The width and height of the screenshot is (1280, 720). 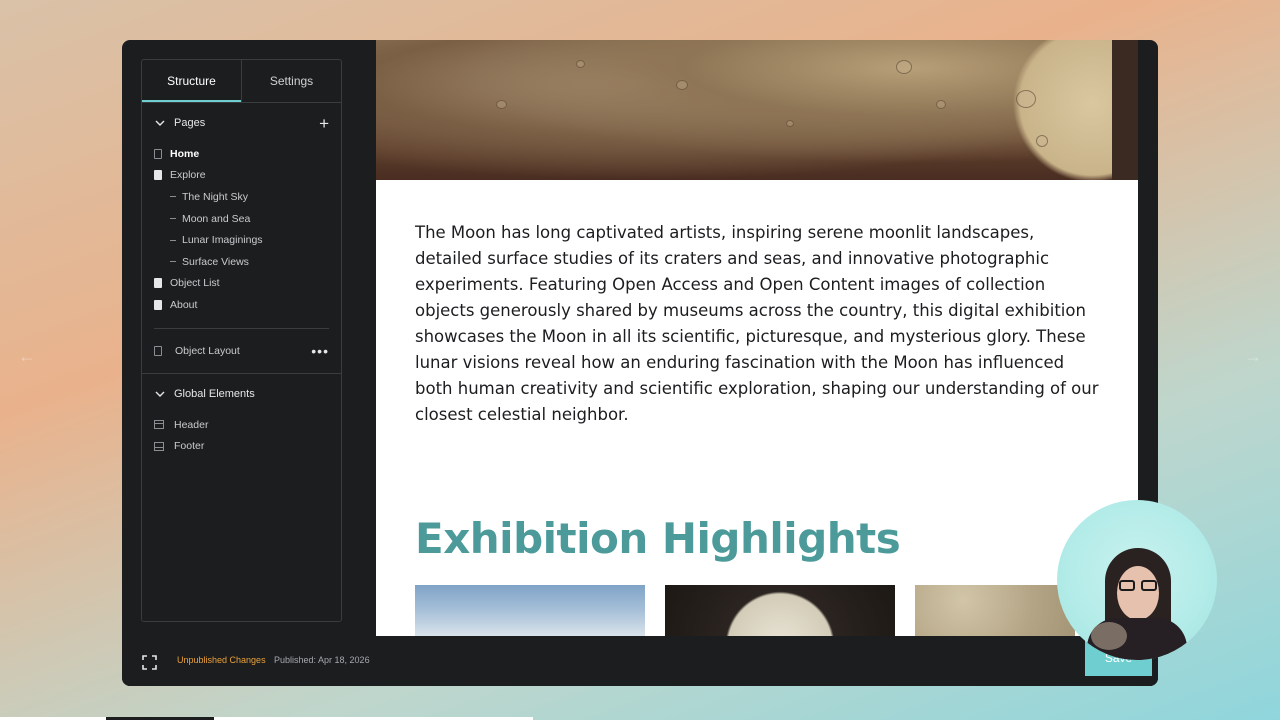 What do you see at coordinates (185, 153) in the screenshot?
I see `page-item-label: Home` at bounding box center [185, 153].